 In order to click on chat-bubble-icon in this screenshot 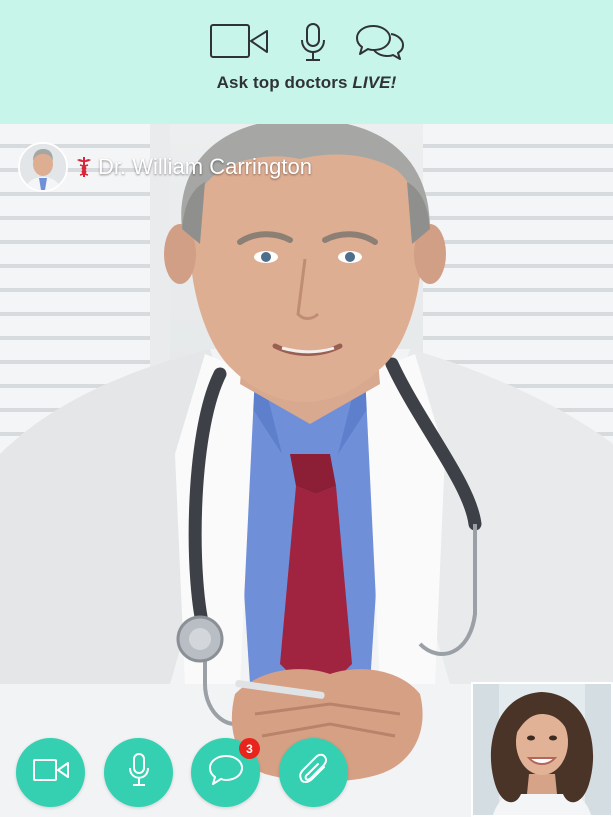, I will do `click(226, 772)`.